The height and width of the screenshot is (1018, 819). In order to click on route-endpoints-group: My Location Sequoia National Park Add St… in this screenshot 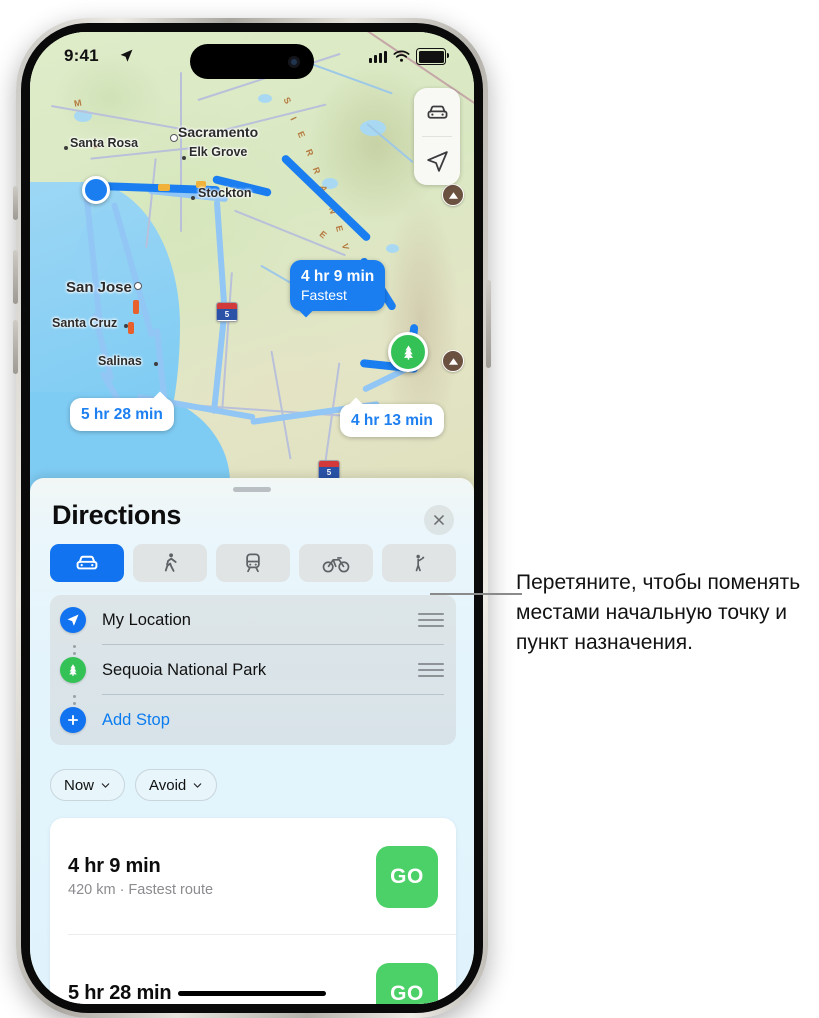, I will do `click(253, 670)`.